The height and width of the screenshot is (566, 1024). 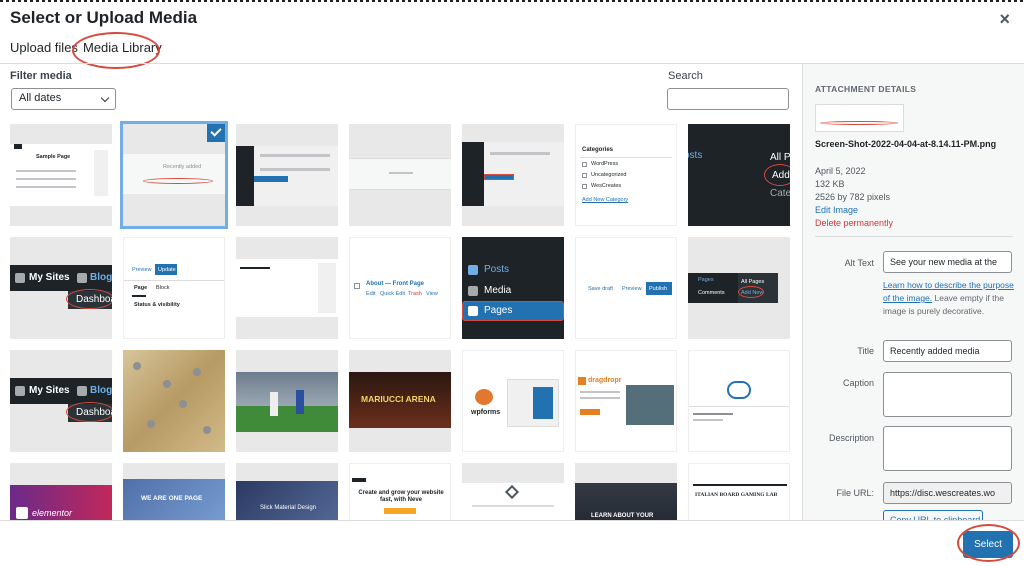 I want to click on search-input, so click(x=728, y=99).